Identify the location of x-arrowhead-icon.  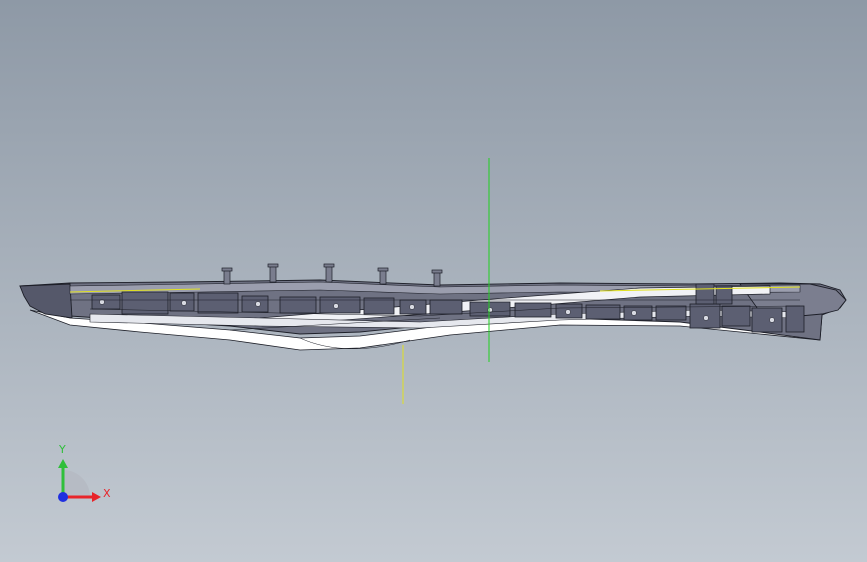
(96, 497).